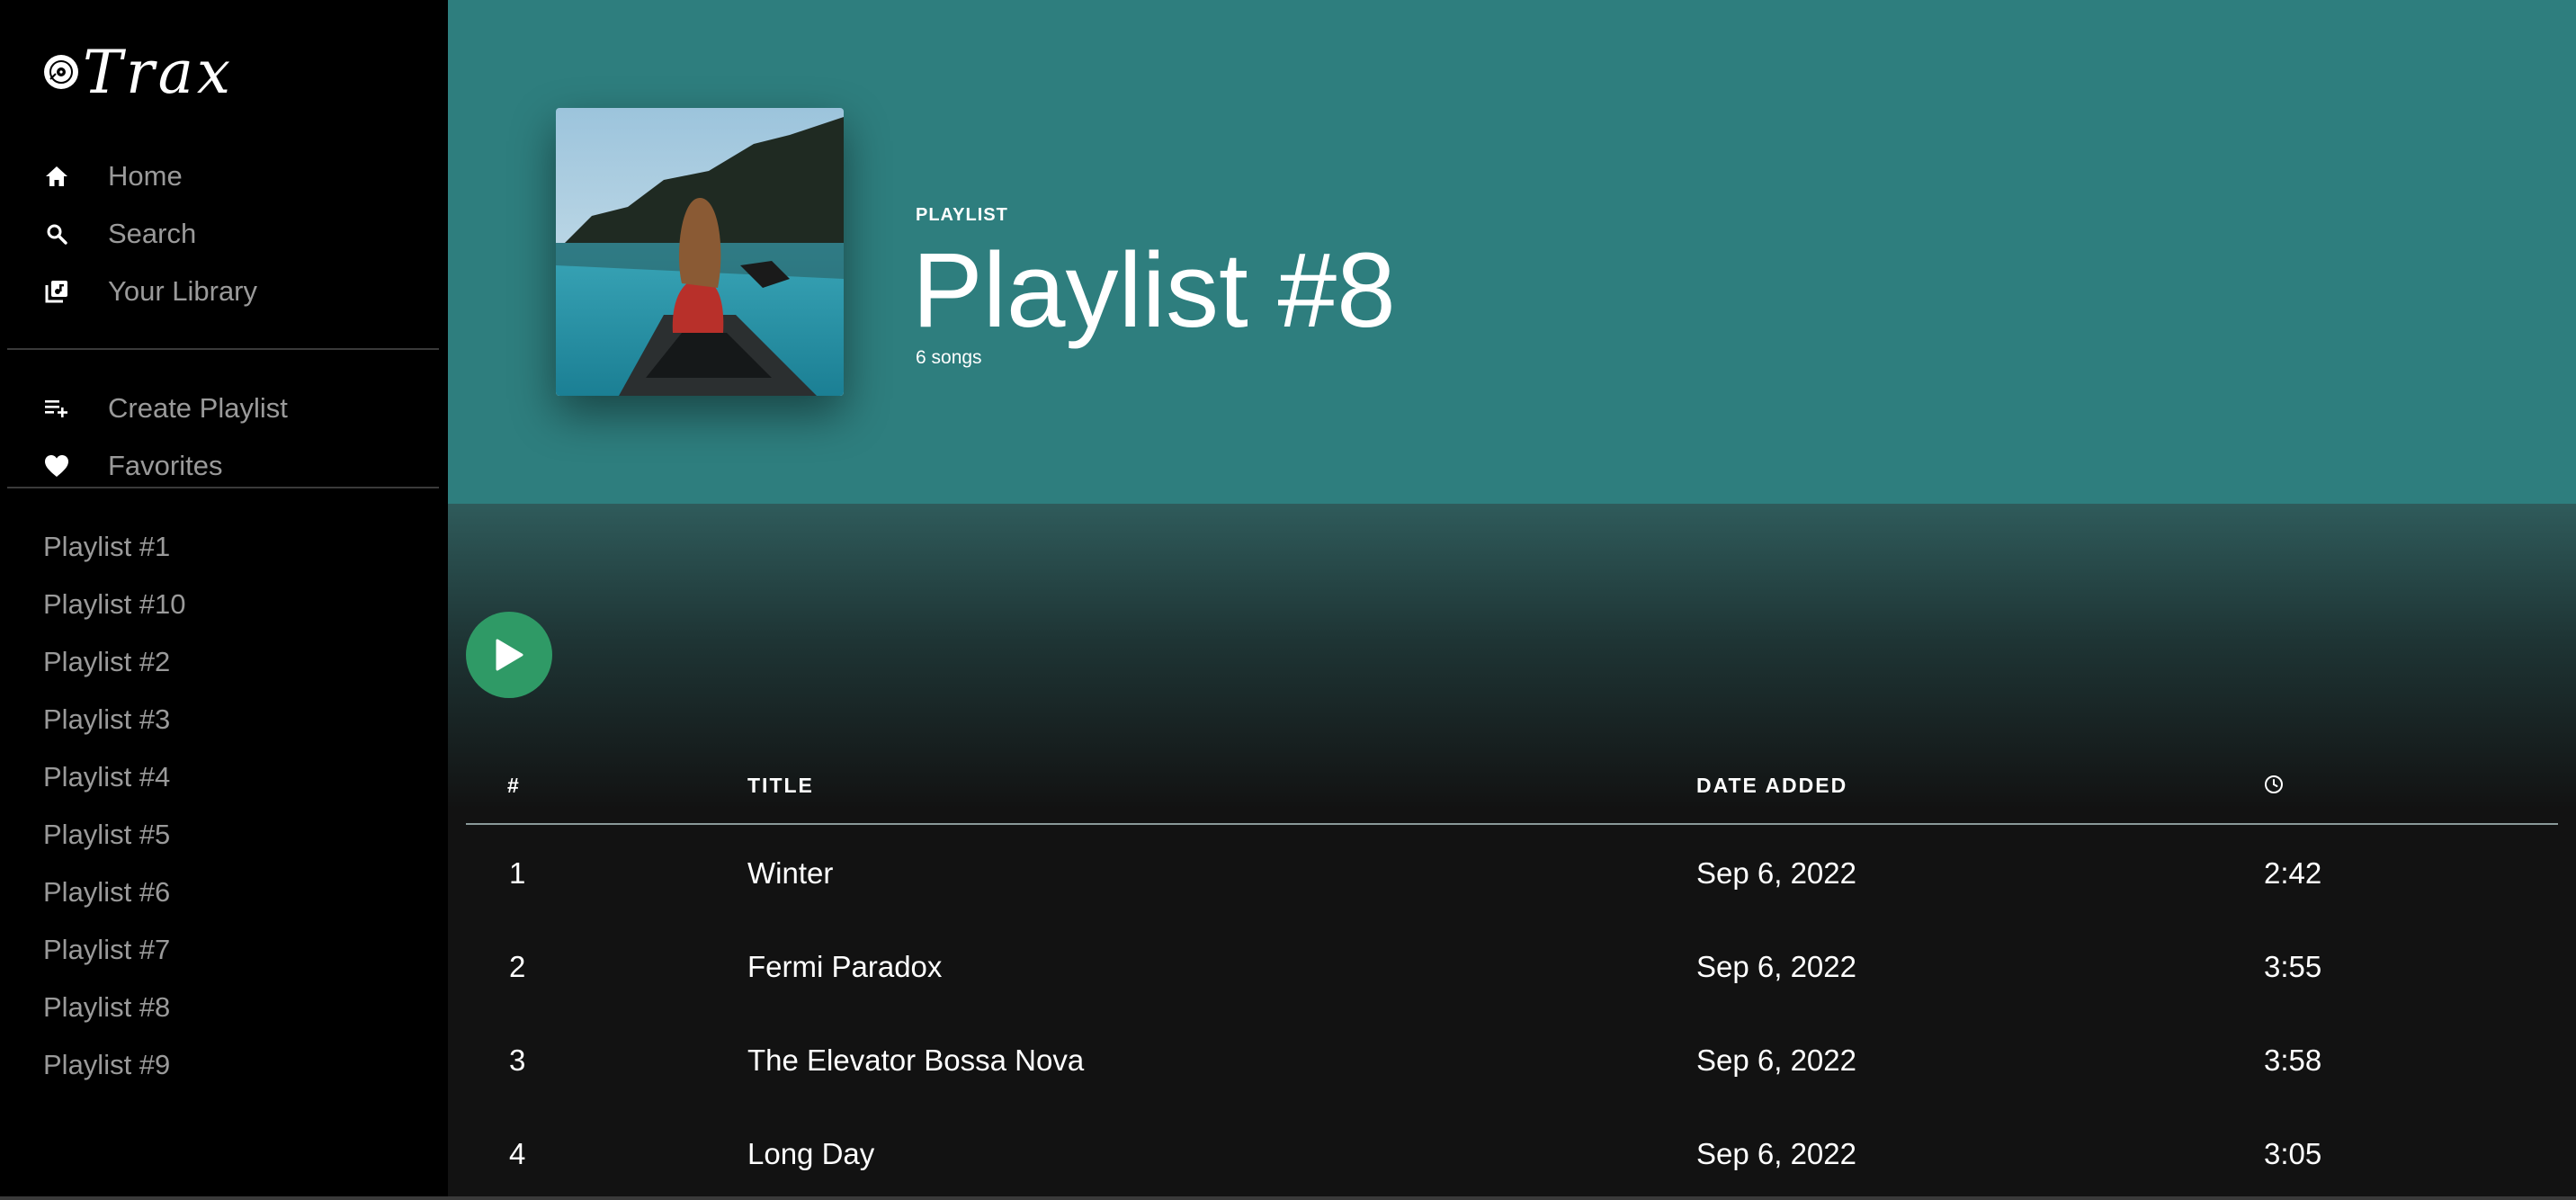 This screenshot has width=2576, height=1200. What do you see at coordinates (1512, 824) in the screenshot?
I see `table-header-divider` at bounding box center [1512, 824].